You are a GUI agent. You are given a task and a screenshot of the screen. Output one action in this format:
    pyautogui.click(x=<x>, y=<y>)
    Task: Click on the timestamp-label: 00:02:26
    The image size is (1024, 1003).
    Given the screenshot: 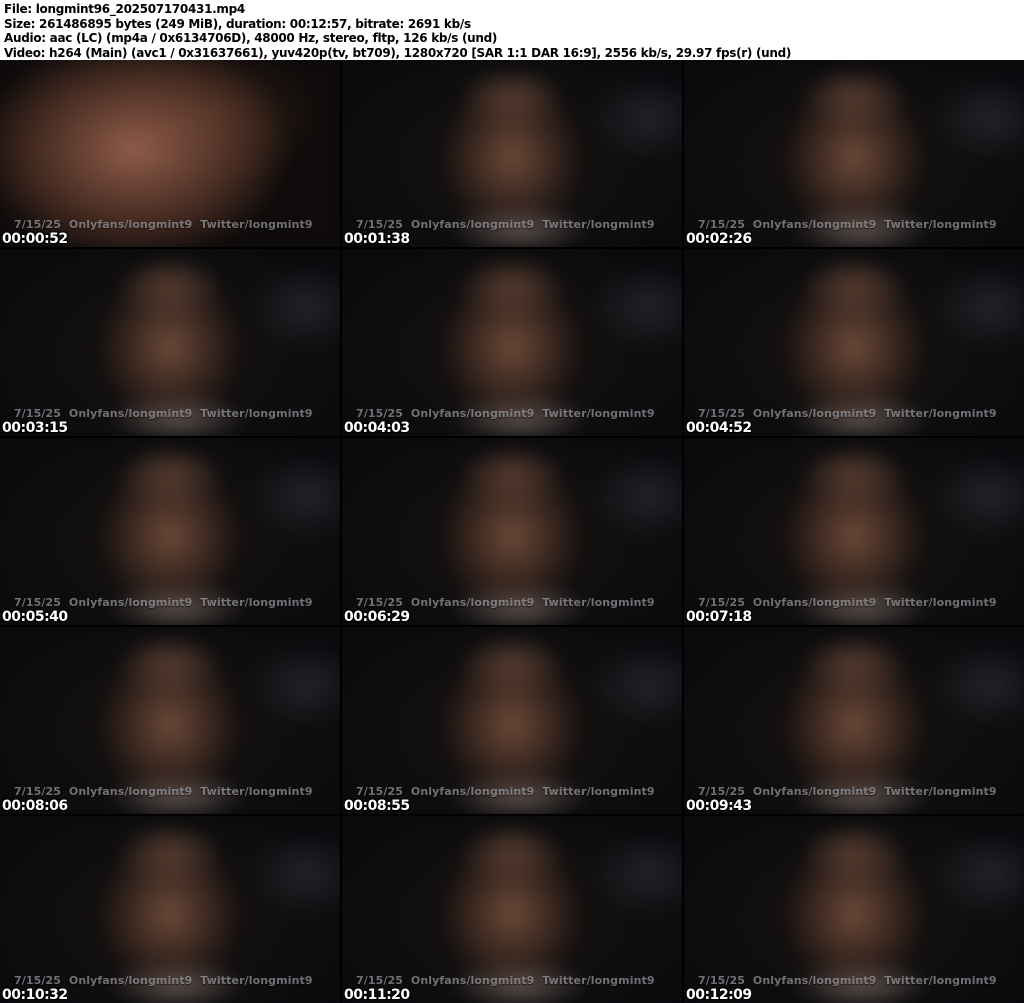 What is the action you would take?
    pyautogui.click(x=719, y=239)
    